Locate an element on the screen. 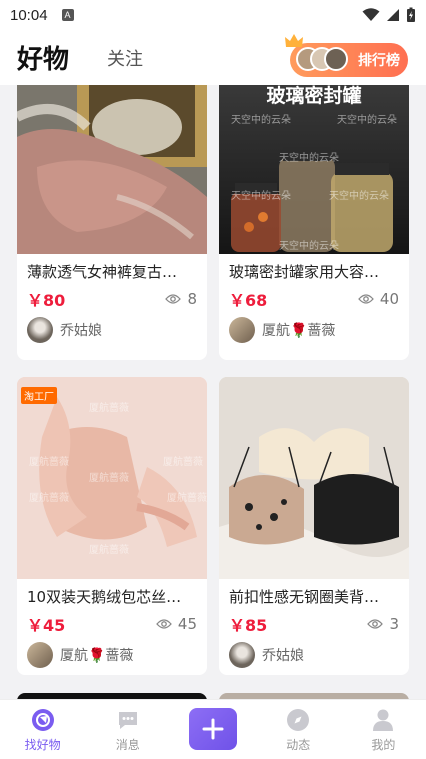 The height and width of the screenshot is (759, 426). tab-moments: 动态 is located at coordinates (298, 729).